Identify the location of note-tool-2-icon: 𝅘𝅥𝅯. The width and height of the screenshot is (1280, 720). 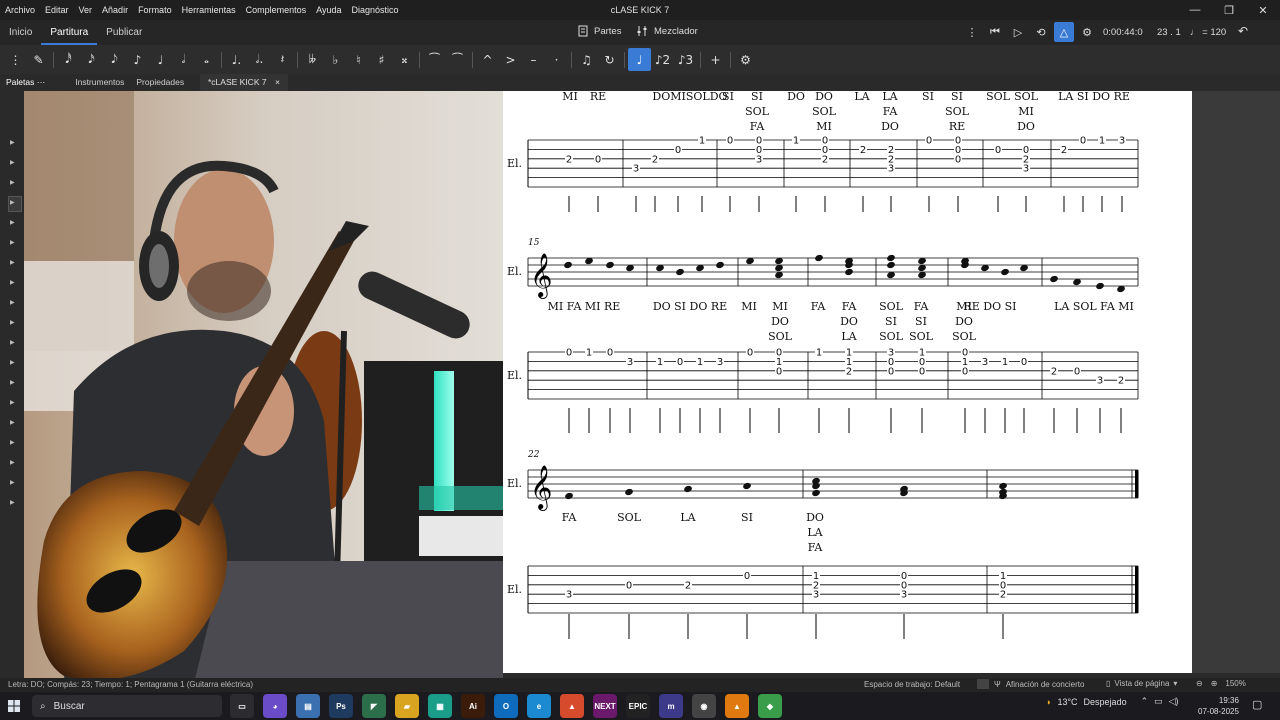
(91, 59).